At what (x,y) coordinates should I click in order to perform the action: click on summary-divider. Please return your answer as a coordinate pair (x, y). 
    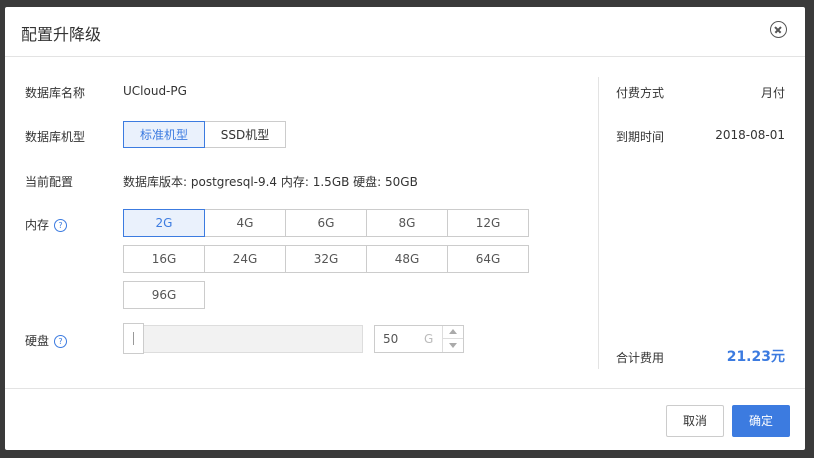
    Looking at the image, I should click on (598, 223).